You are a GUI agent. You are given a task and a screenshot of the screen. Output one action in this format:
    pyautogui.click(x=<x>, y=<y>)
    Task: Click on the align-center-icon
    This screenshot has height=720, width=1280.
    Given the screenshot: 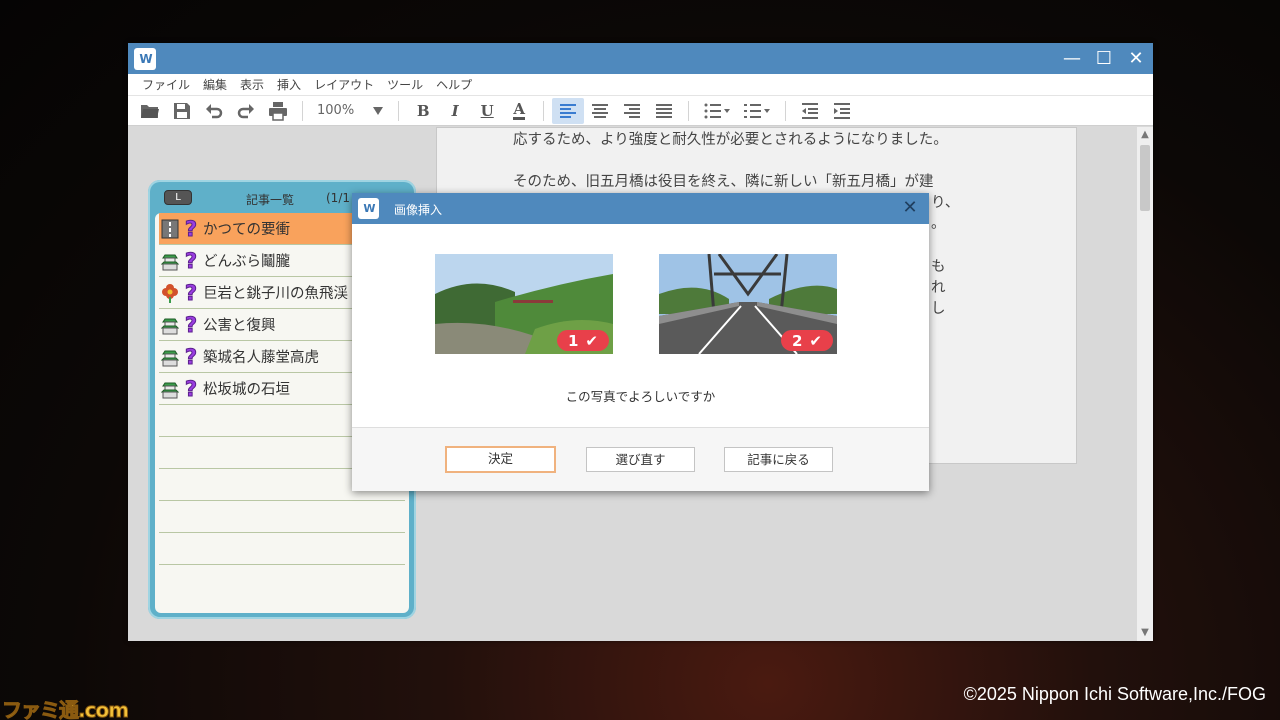 What is the action you would take?
    pyautogui.click(x=600, y=110)
    